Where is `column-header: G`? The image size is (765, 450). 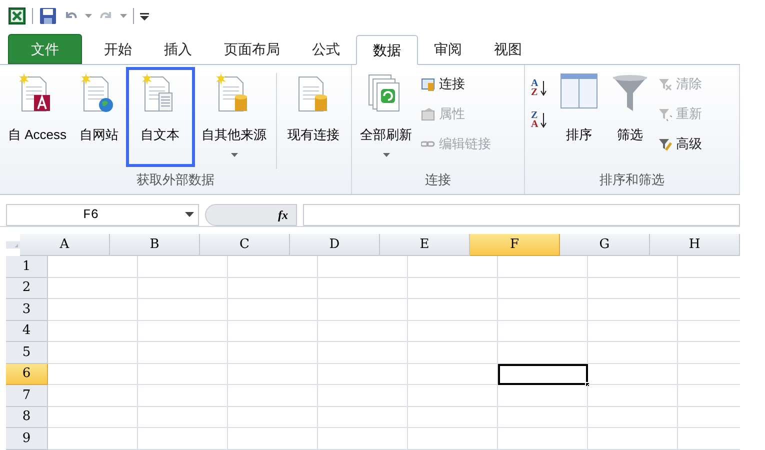 column-header: G is located at coordinates (605, 245).